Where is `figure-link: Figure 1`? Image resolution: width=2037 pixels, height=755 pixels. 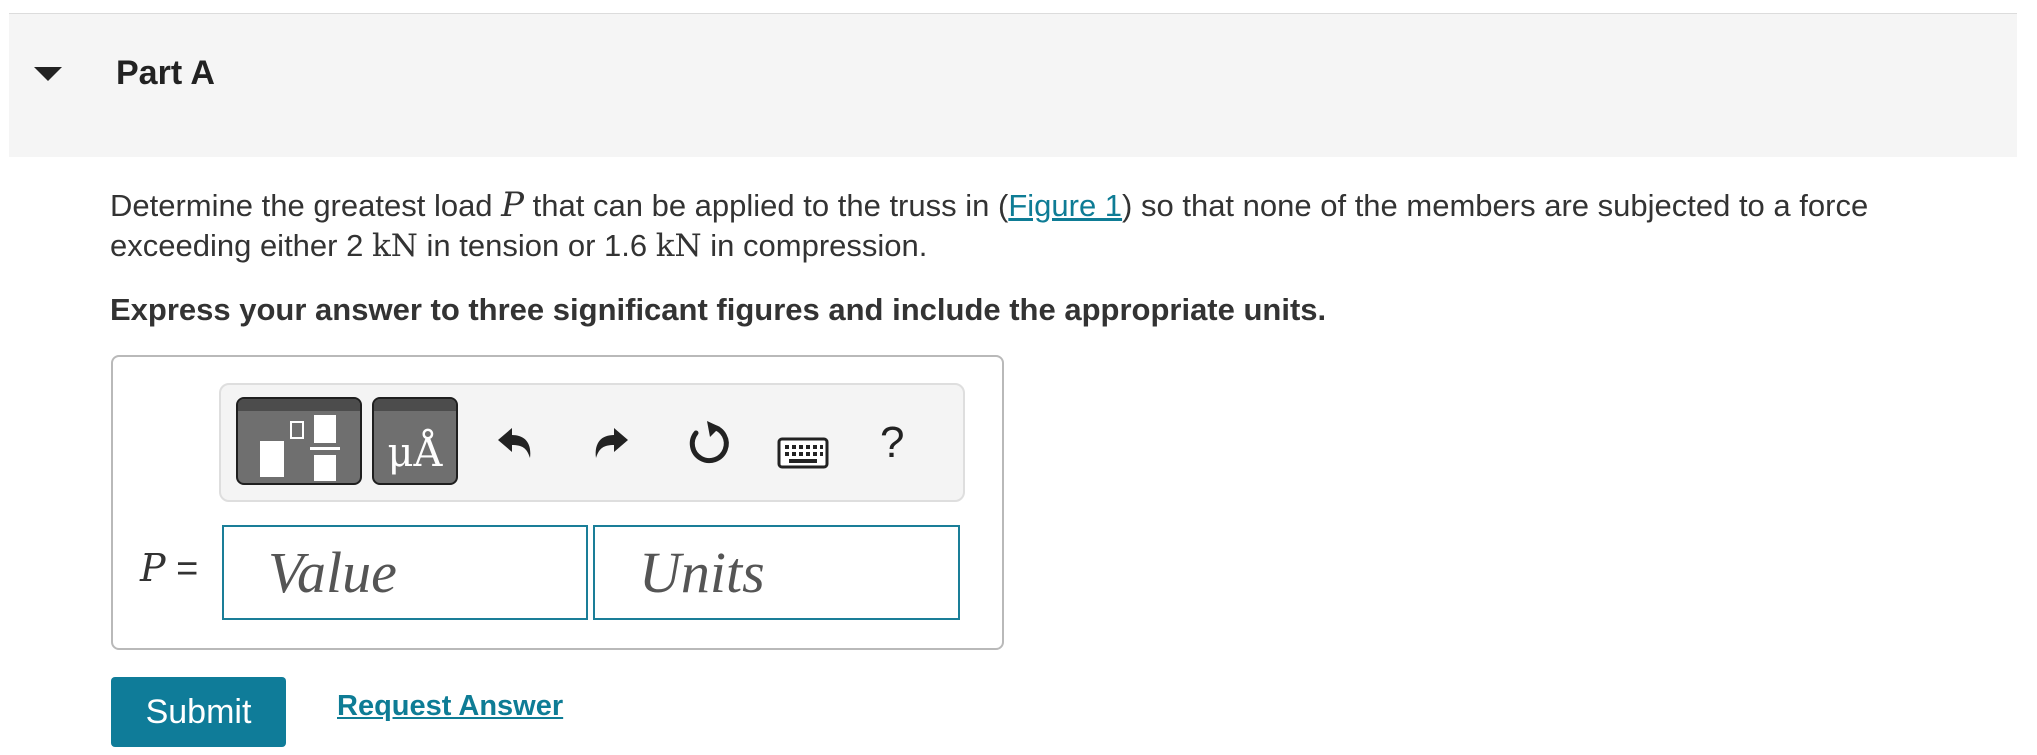
figure-link: Figure 1 is located at coordinates (1065, 205).